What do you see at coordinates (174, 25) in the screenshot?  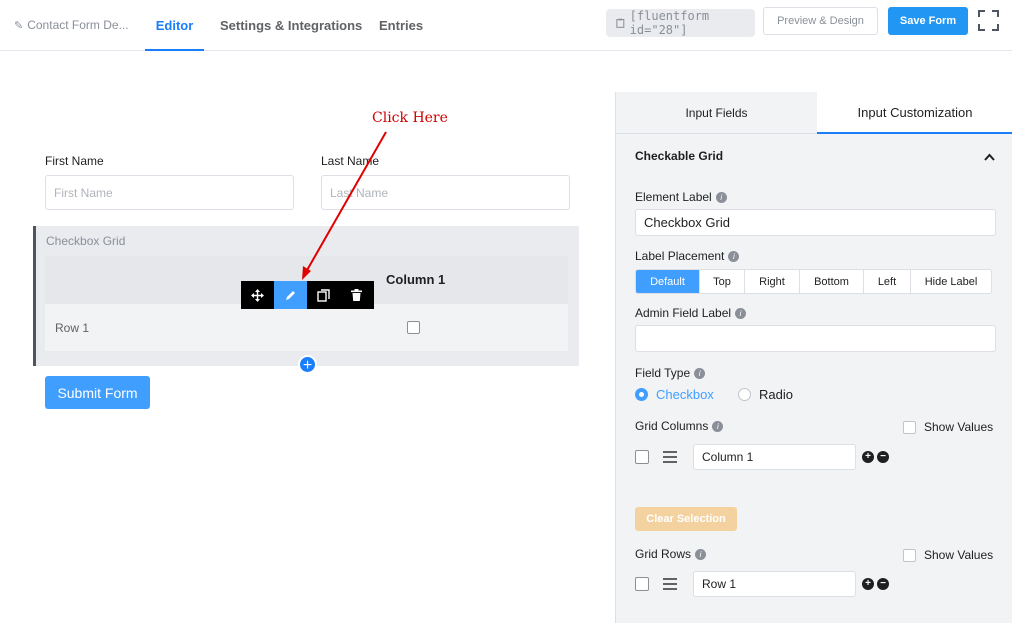 I see `tab-editor: Editor` at bounding box center [174, 25].